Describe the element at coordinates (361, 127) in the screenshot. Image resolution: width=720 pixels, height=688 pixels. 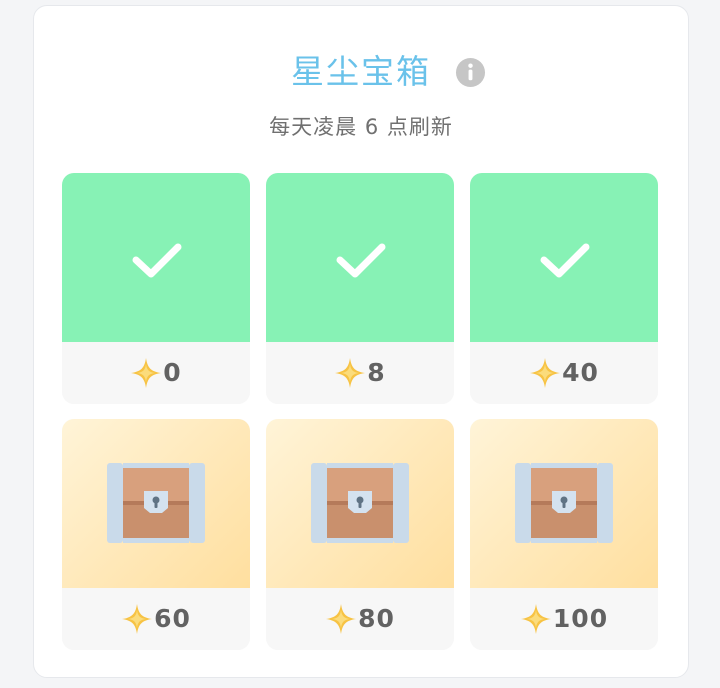
I see `refresh-hint: 每天凌晨 6 点刷新` at that location.